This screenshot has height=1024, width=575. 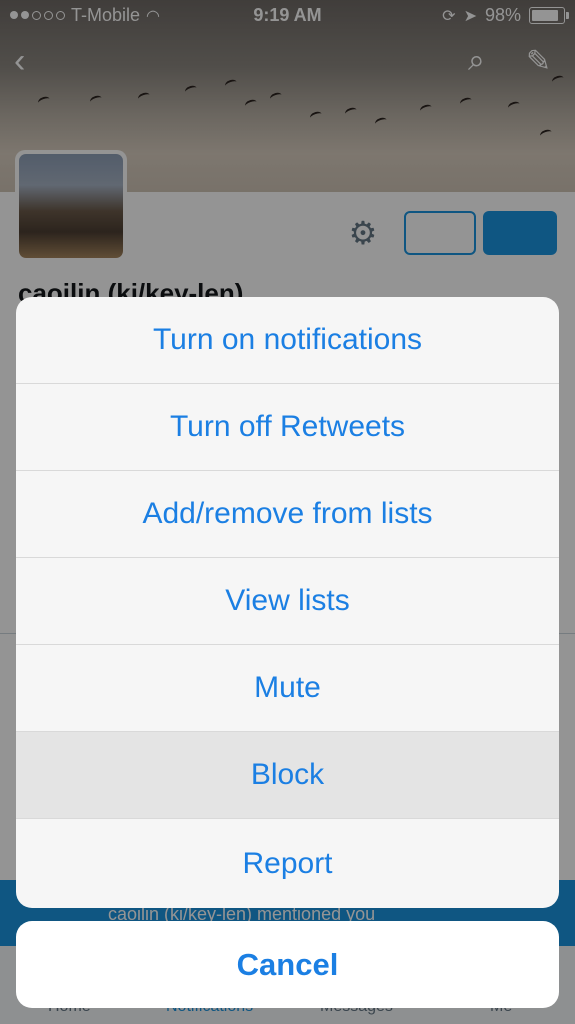 I want to click on mute-option: Mute, so click(x=287, y=688).